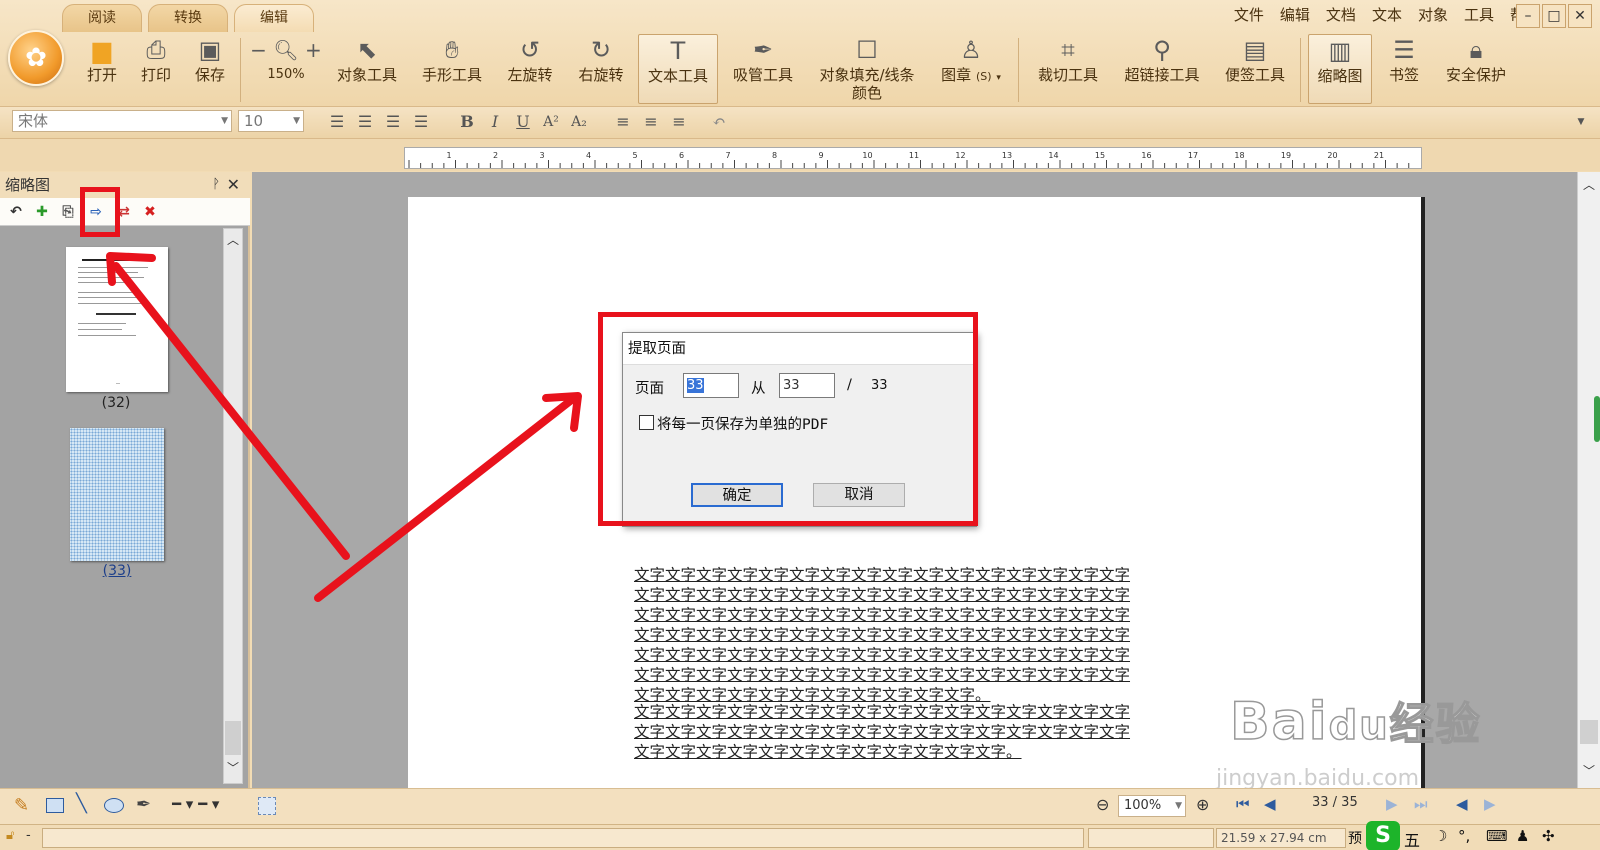 The height and width of the screenshot is (850, 1600). I want to click on toolbar-more-icon: ▼, so click(1581, 122).